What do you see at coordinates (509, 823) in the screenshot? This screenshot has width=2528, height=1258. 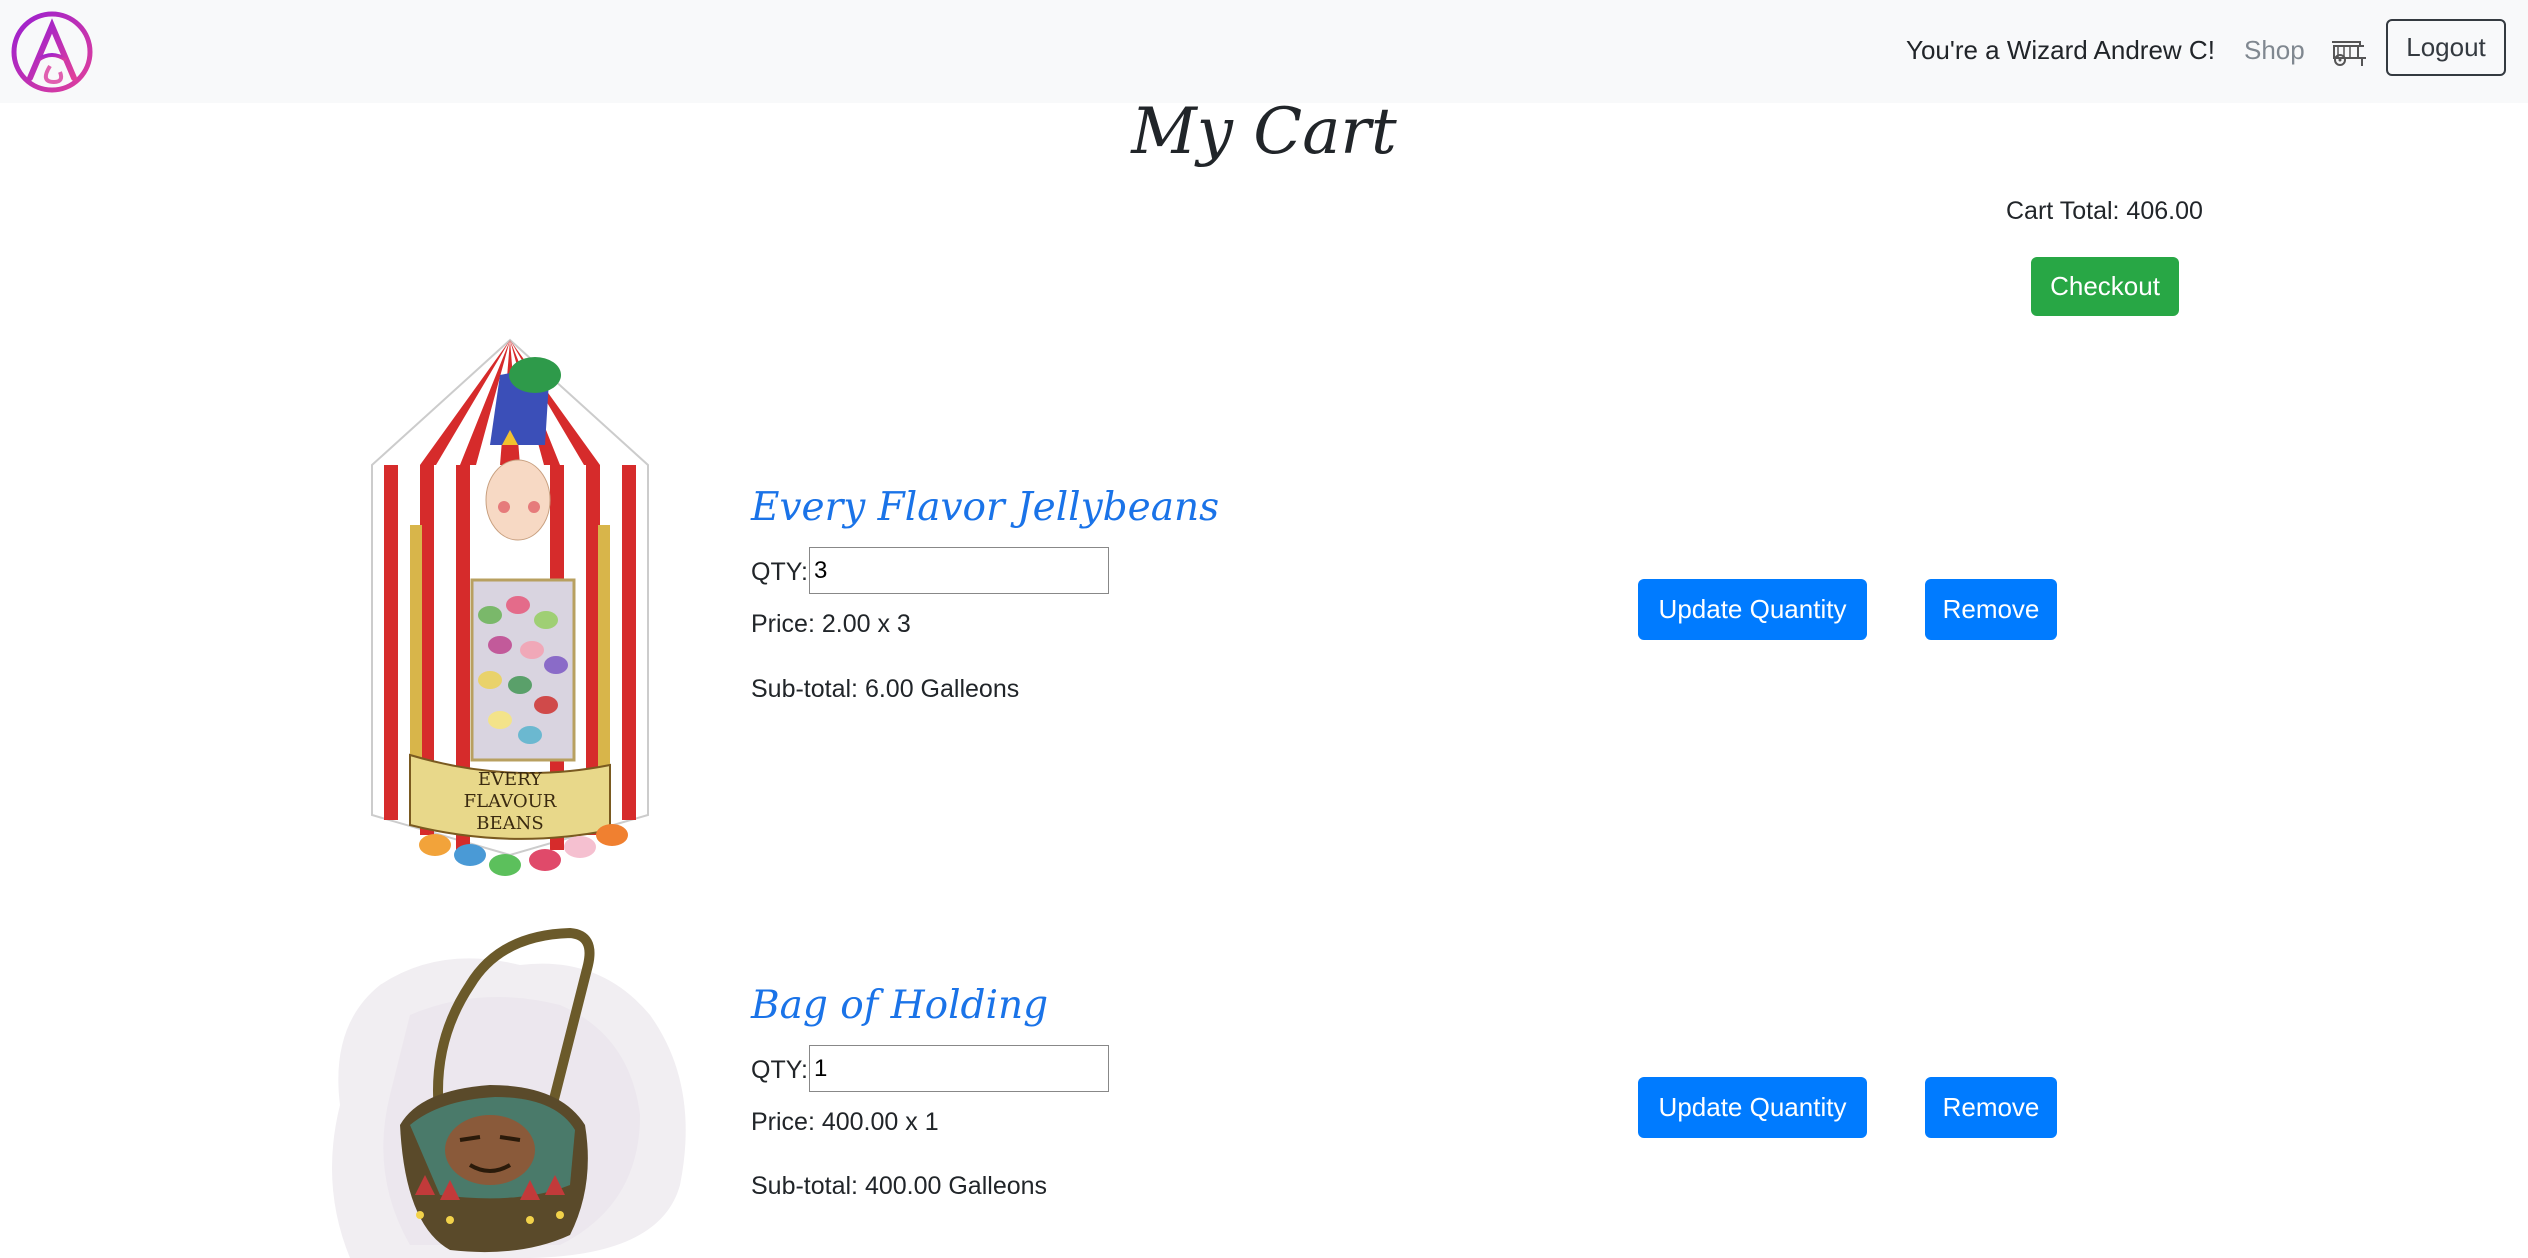 I see `box-banner-line-3: BEANS` at bounding box center [509, 823].